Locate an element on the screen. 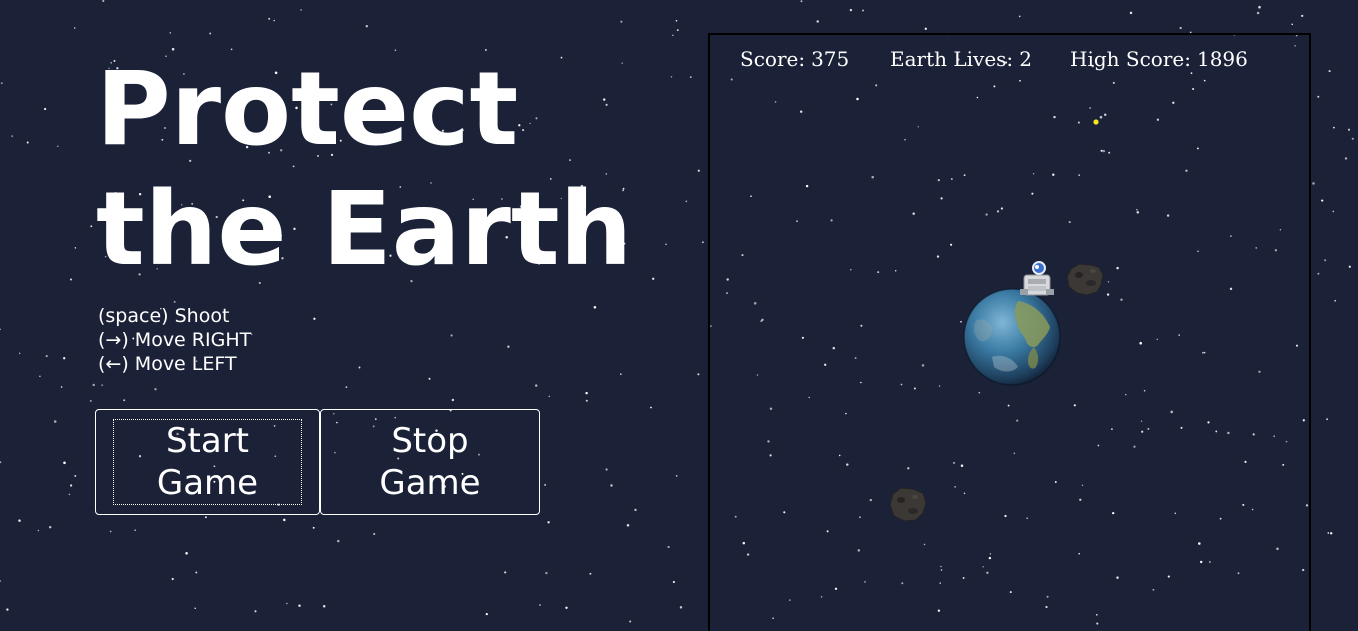 This screenshot has width=1358, height=631. lives-display: Earth Lives: 2 is located at coordinates (961, 59).